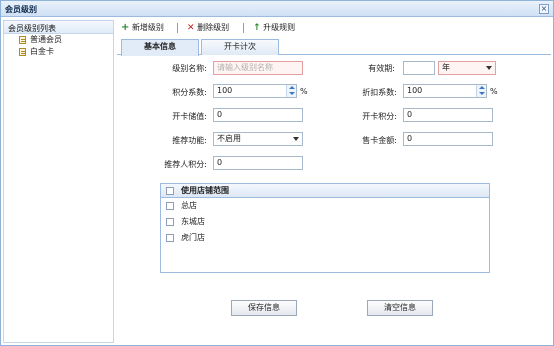 This screenshot has width=554, height=346. I want to click on close-icon: ×, so click(544, 9).